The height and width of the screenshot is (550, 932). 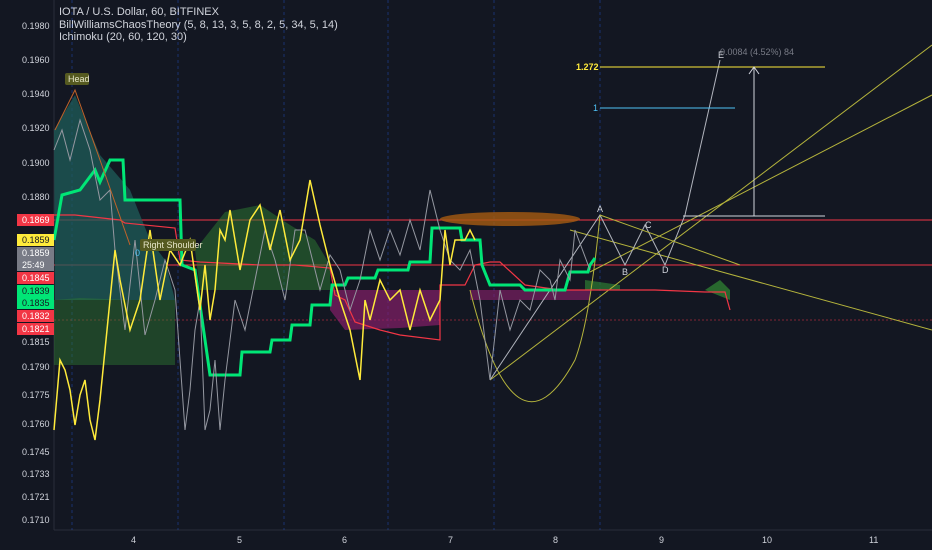 I want to click on price-tag-text: 0.1869, so click(x=36, y=220).